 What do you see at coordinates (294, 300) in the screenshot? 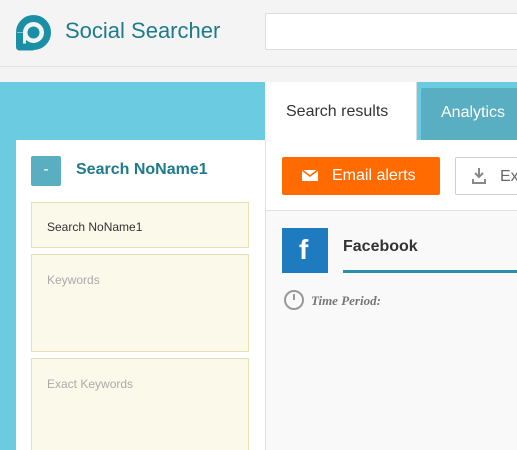
I see `clock-icon` at bounding box center [294, 300].